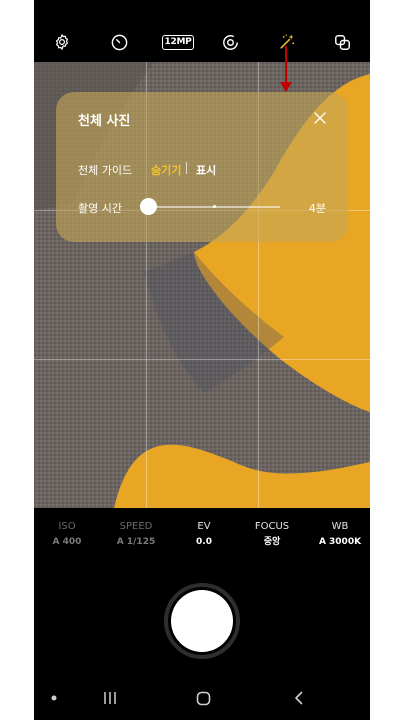 This screenshot has height=720, width=405. What do you see at coordinates (214, 206) in the screenshot?
I see `slider-tick` at bounding box center [214, 206].